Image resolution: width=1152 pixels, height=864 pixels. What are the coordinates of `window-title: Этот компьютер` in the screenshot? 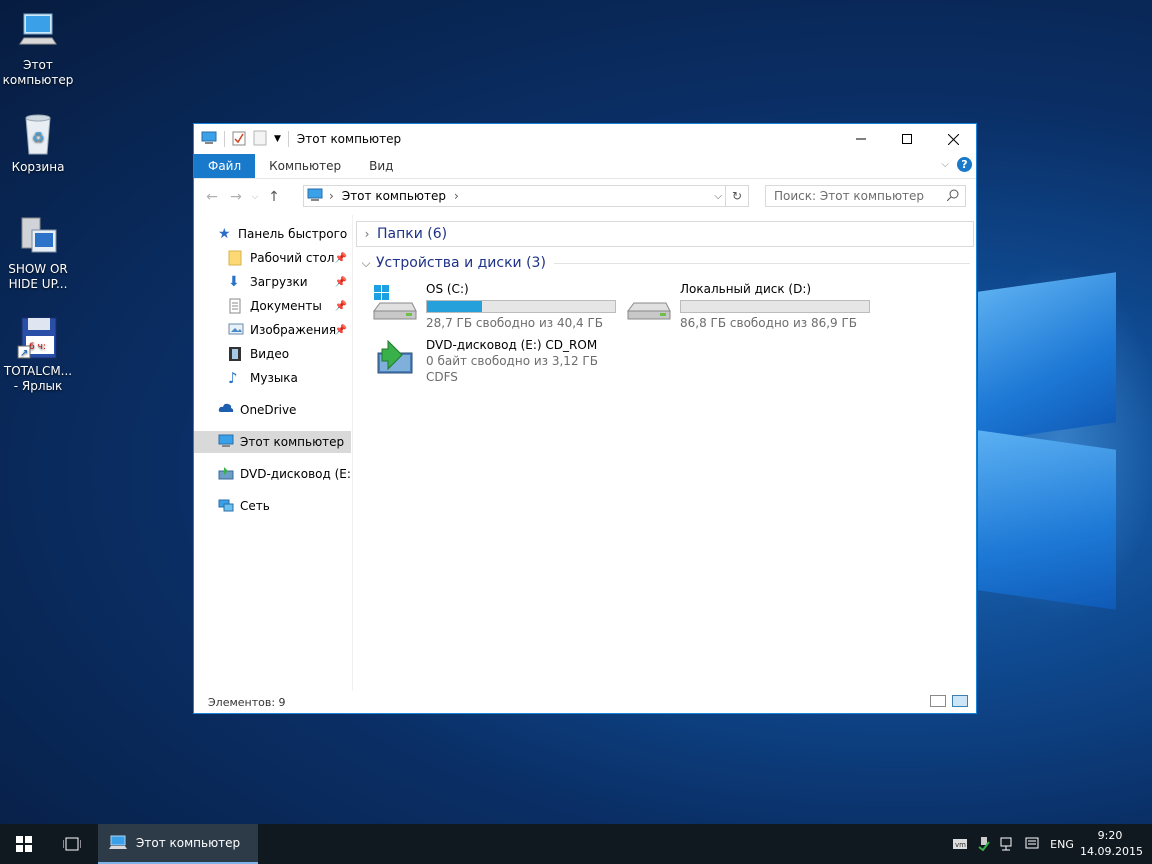 It's located at (349, 139).